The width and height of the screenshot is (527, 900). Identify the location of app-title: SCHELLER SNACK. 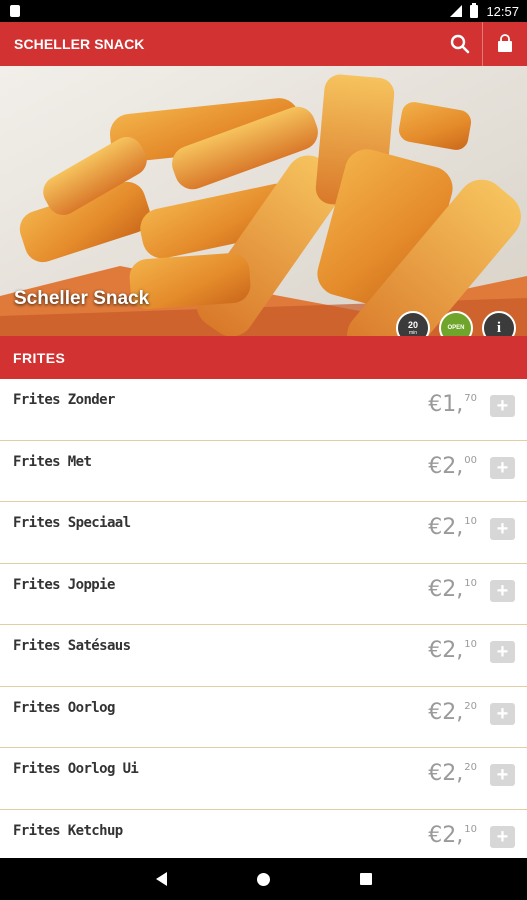
(79, 44).